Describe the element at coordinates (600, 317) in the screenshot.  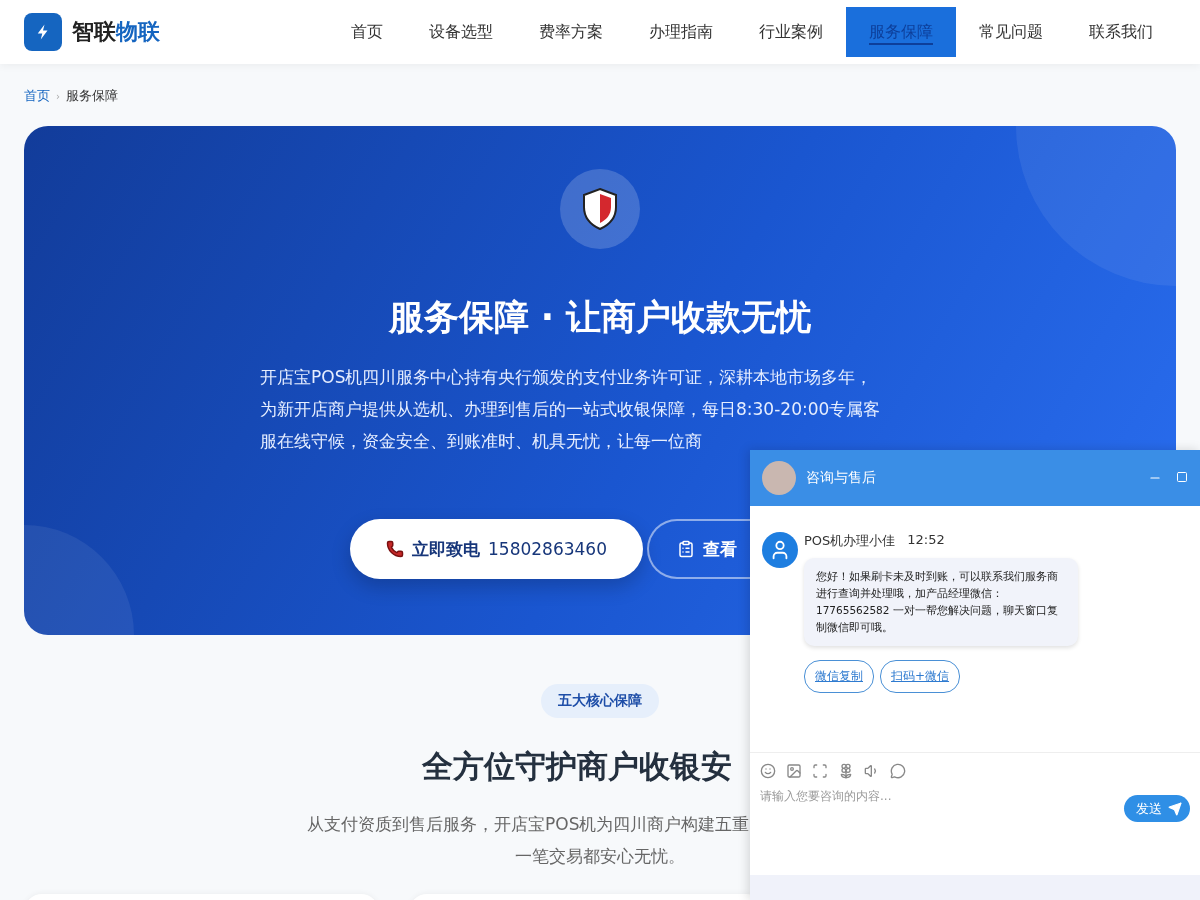
I see `hero-title: 服务保障 · 让商户收款无忧` at that location.